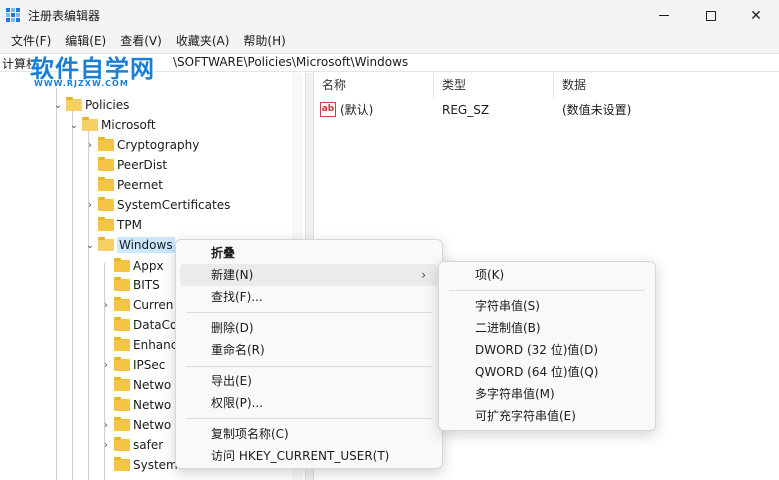  Describe the element at coordinates (547, 306) in the screenshot. I see `submenu-string-value: 字符串值(S)` at that location.